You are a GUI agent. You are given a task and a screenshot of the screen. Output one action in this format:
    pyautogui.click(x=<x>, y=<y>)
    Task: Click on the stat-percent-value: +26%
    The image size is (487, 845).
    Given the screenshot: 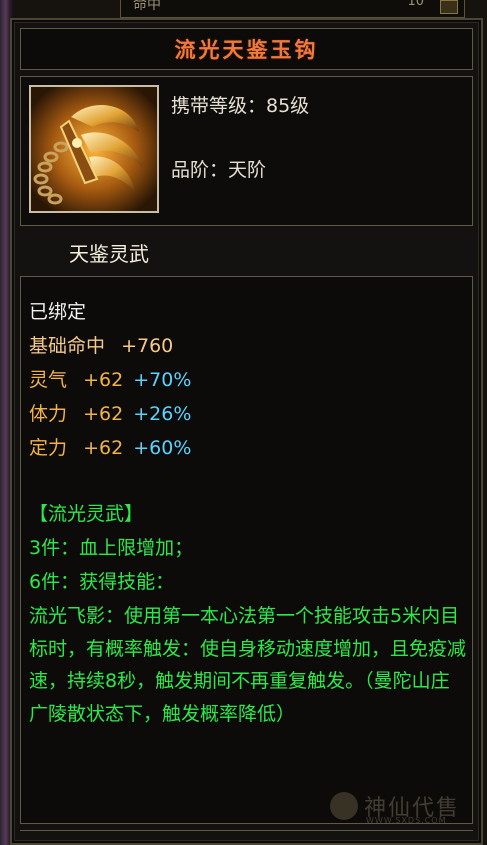 What is the action you would take?
    pyautogui.click(x=162, y=414)
    